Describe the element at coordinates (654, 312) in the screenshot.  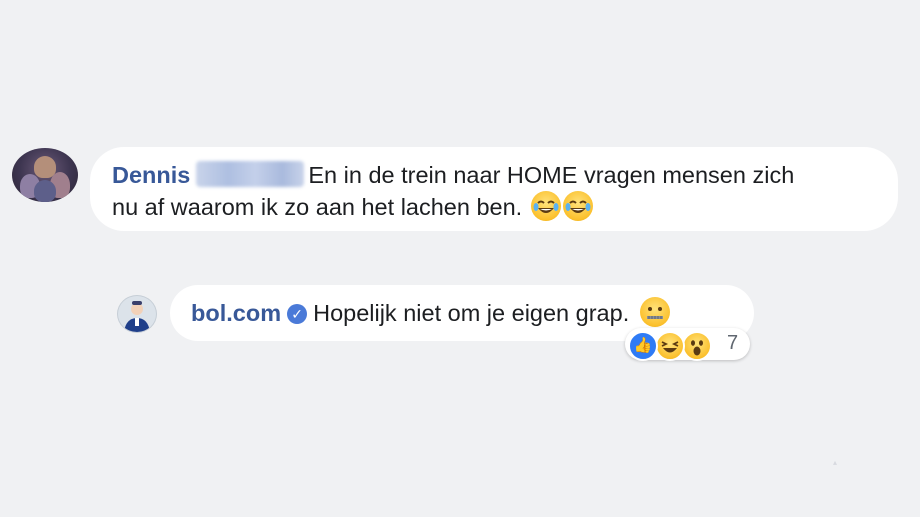
I see `zipper-mouth-emoji-icon` at that location.